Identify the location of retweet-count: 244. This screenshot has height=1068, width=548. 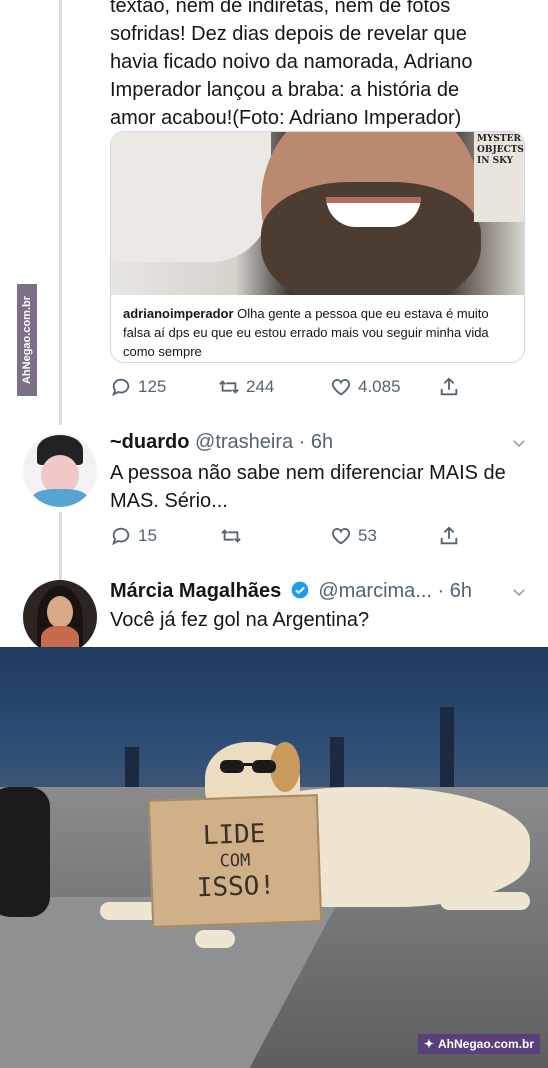
(260, 386).